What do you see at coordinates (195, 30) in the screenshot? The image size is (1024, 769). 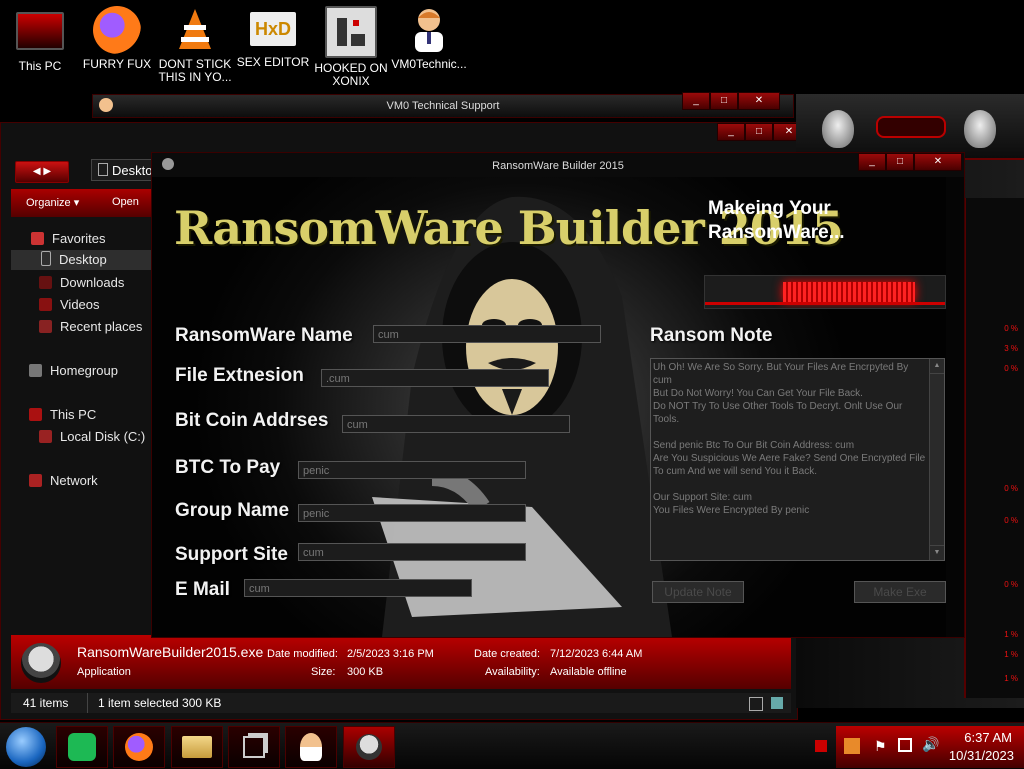 I see `vlc-cone-icon` at bounding box center [195, 30].